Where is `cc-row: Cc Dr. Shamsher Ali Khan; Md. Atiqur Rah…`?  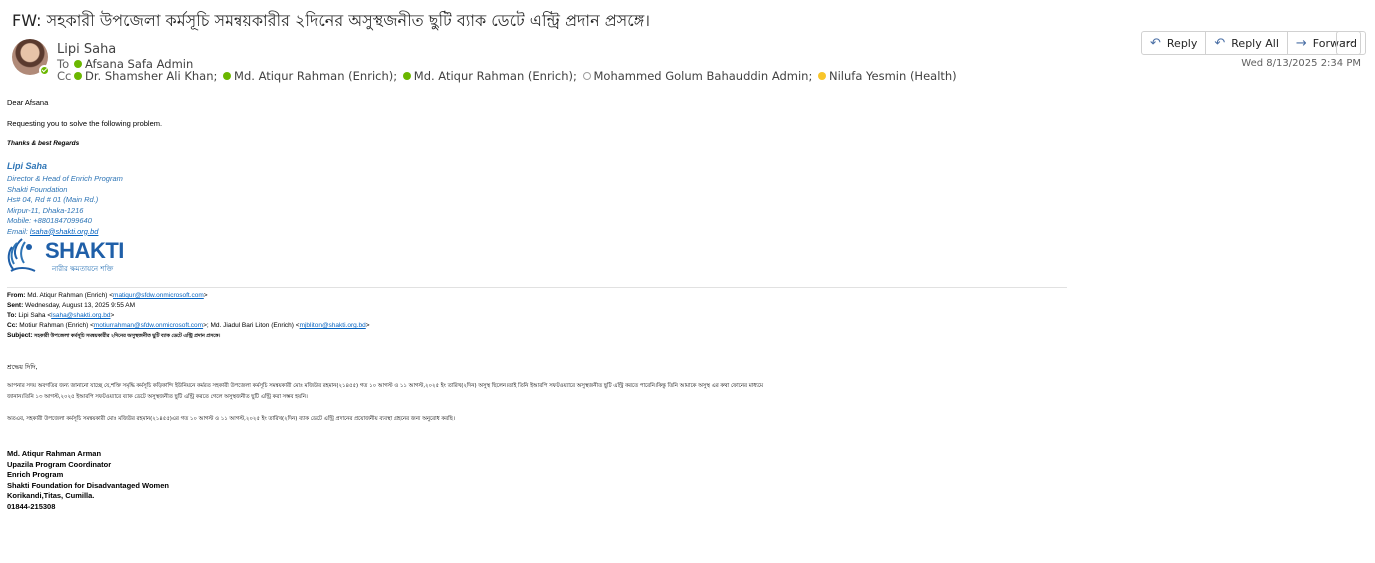 cc-row: Cc Dr. Shamsher Ali Khan; Md. Atiqur Rah… is located at coordinates (508, 76).